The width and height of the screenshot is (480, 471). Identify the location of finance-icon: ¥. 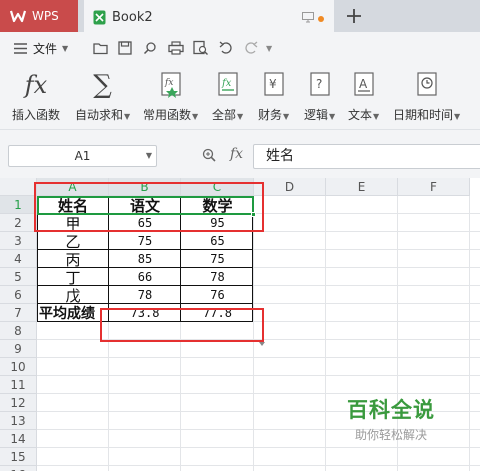
(274, 85).